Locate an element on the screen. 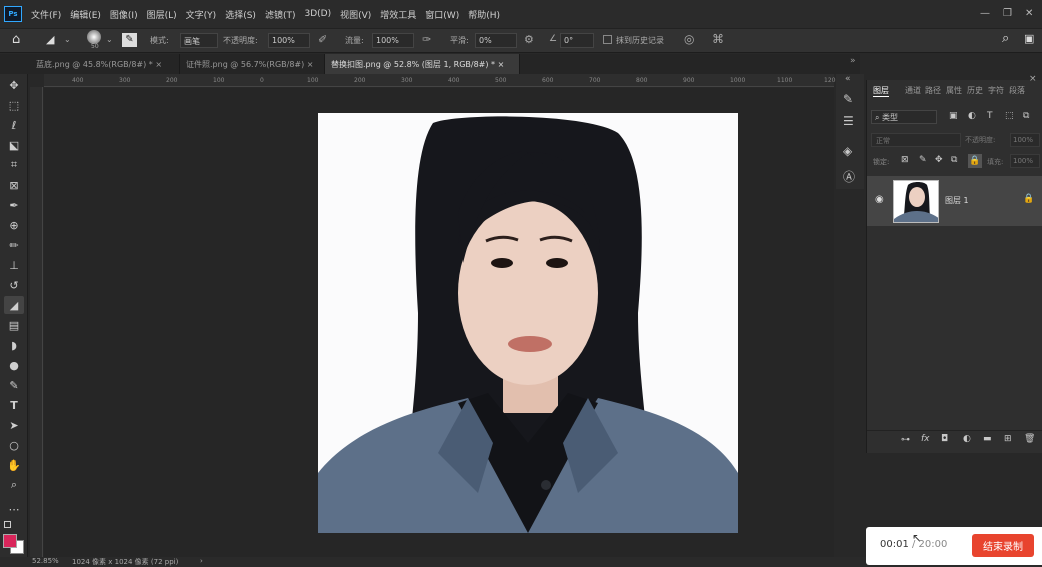 Image resolution: width=1042 pixels, height=567 pixels. eyedropper-tool-icon: ✒ is located at coordinates (14, 205).